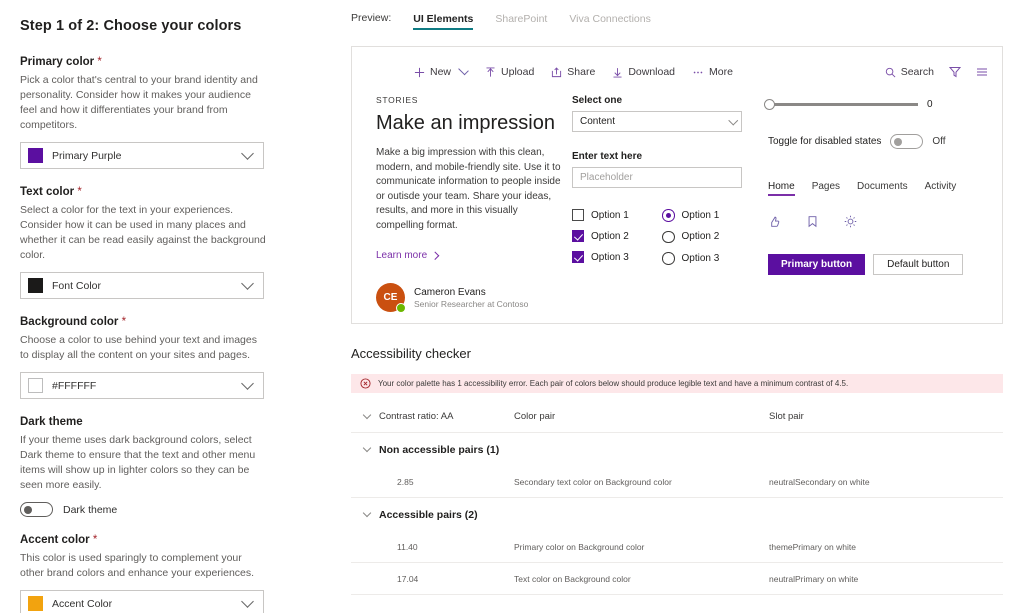 This screenshot has height=613, width=1024. Describe the element at coordinates (707, 215) in the screenshot. I see `radio-option-1: Option 1` at that location.